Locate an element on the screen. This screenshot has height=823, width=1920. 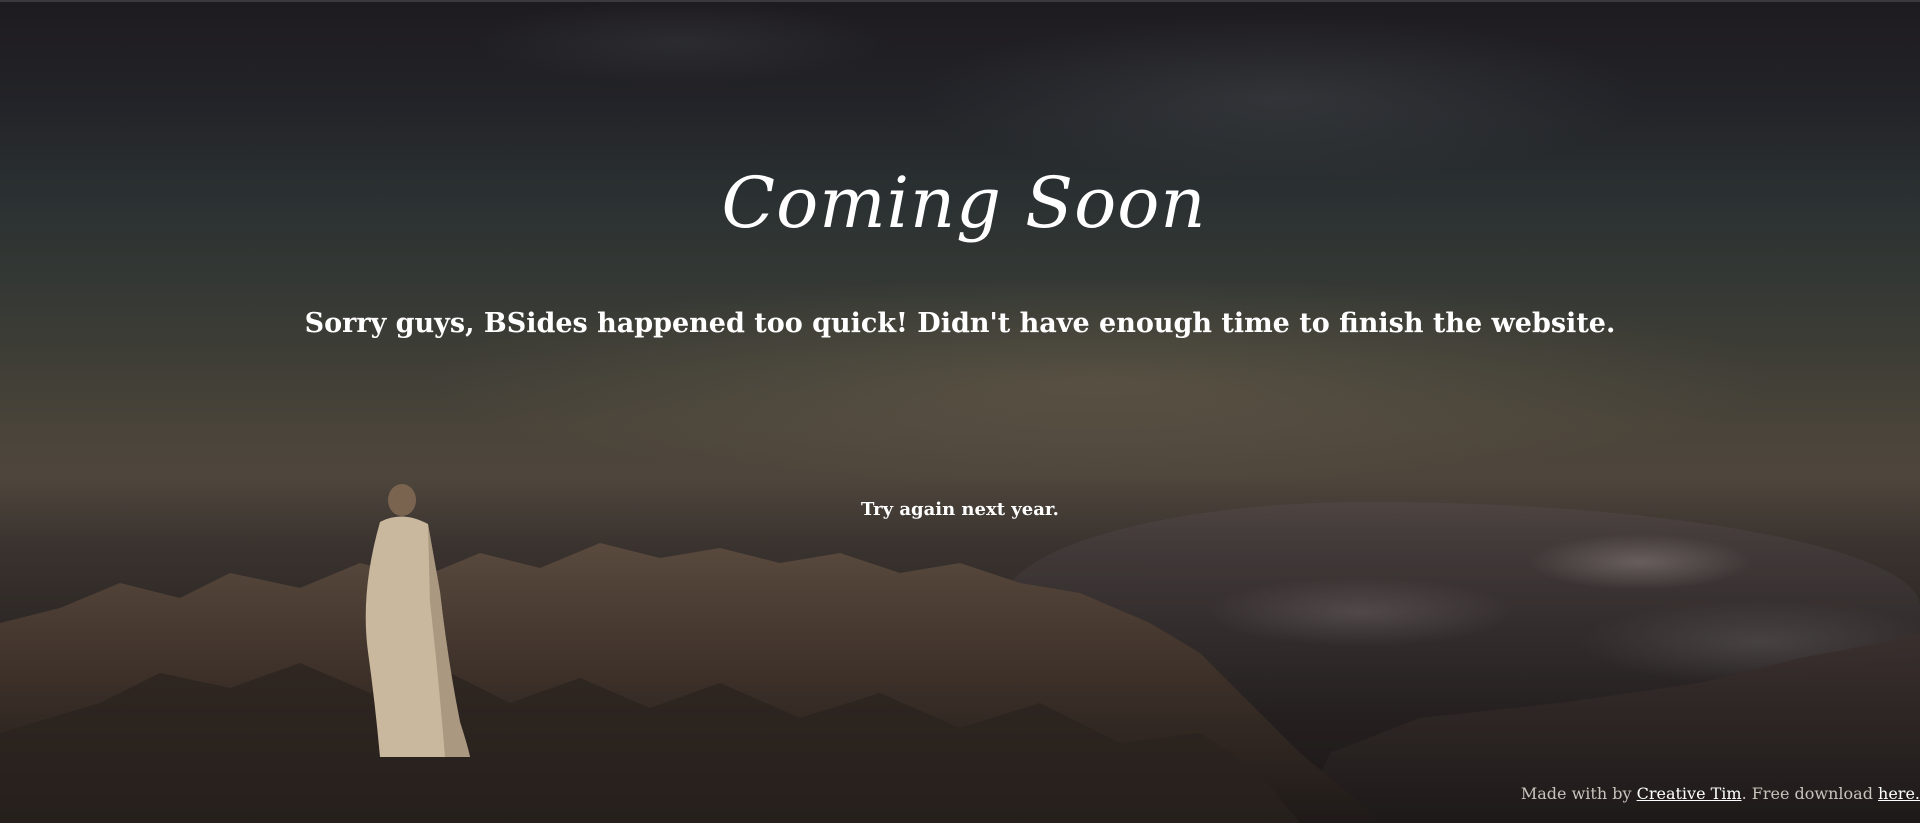
creative-tim-link: Creative Tim is located at coordinates (1689, 793).